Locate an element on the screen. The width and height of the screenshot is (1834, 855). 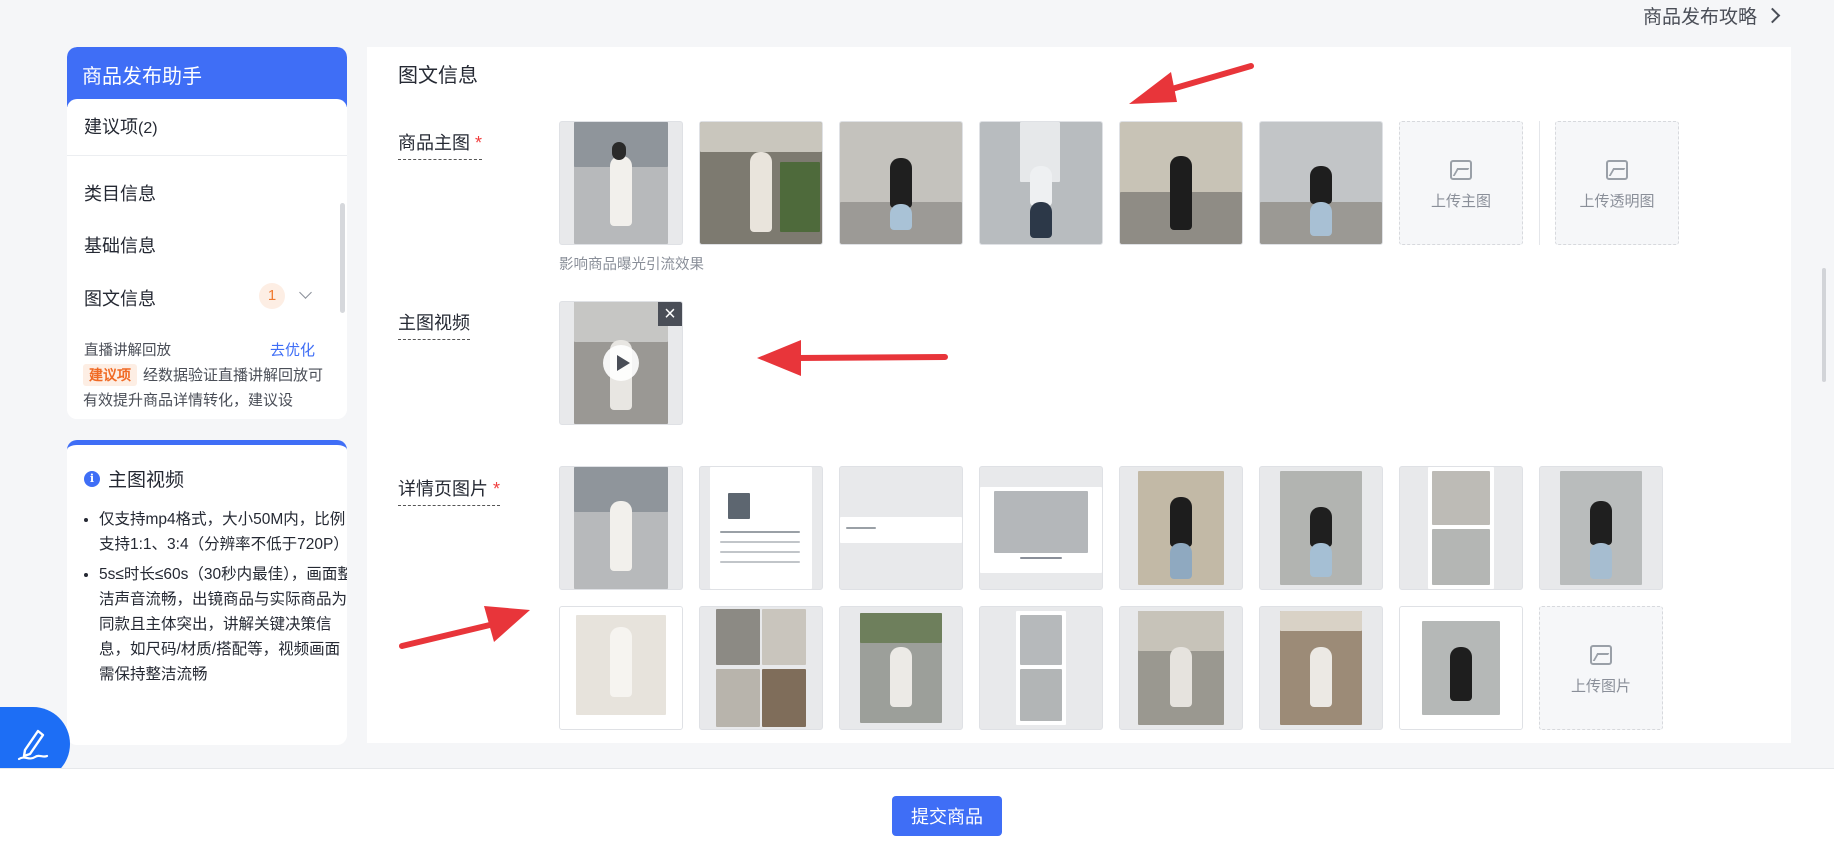
section-title: 图文信息 is located at coordinates (438, 76).